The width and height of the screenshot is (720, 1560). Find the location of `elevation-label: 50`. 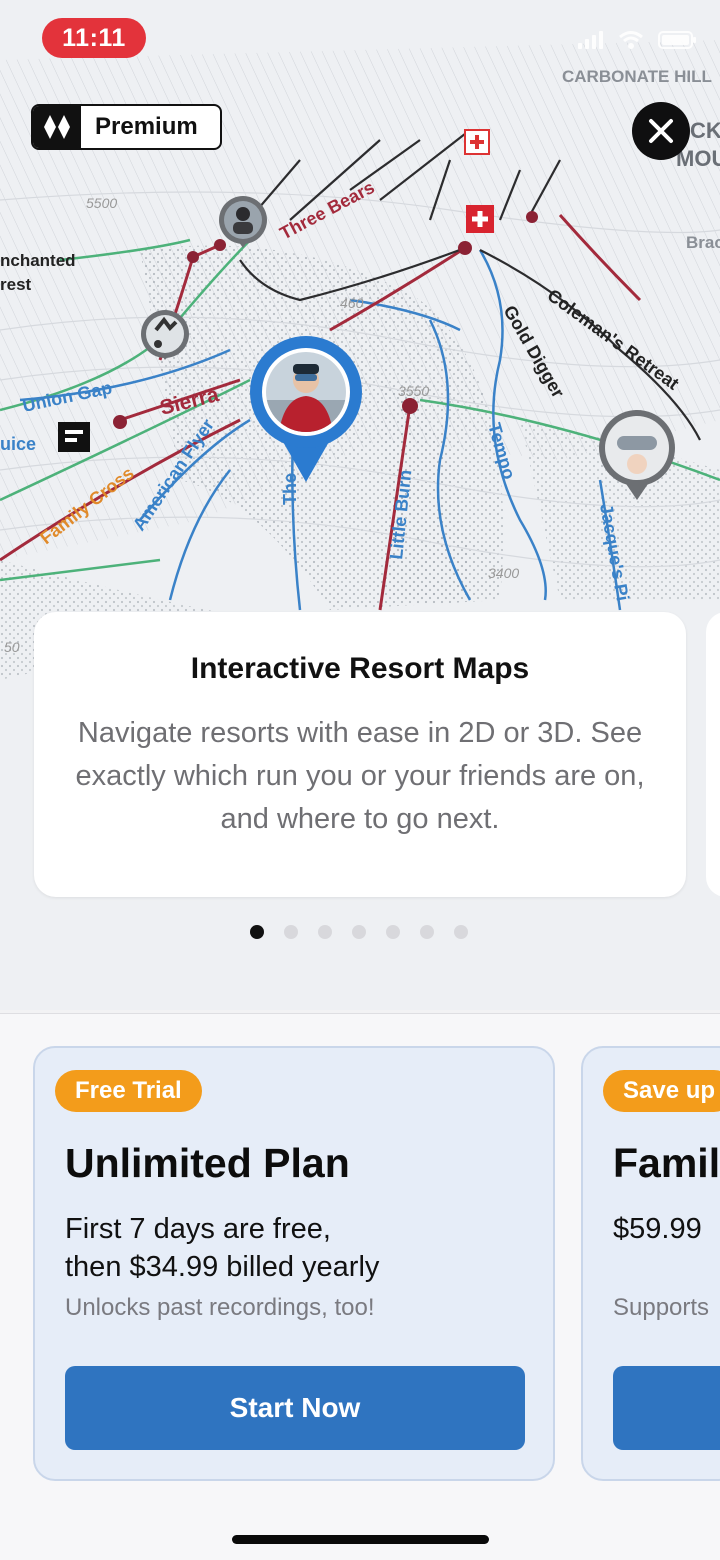

elevation-label: 50 is located at coordinates (12, 647).